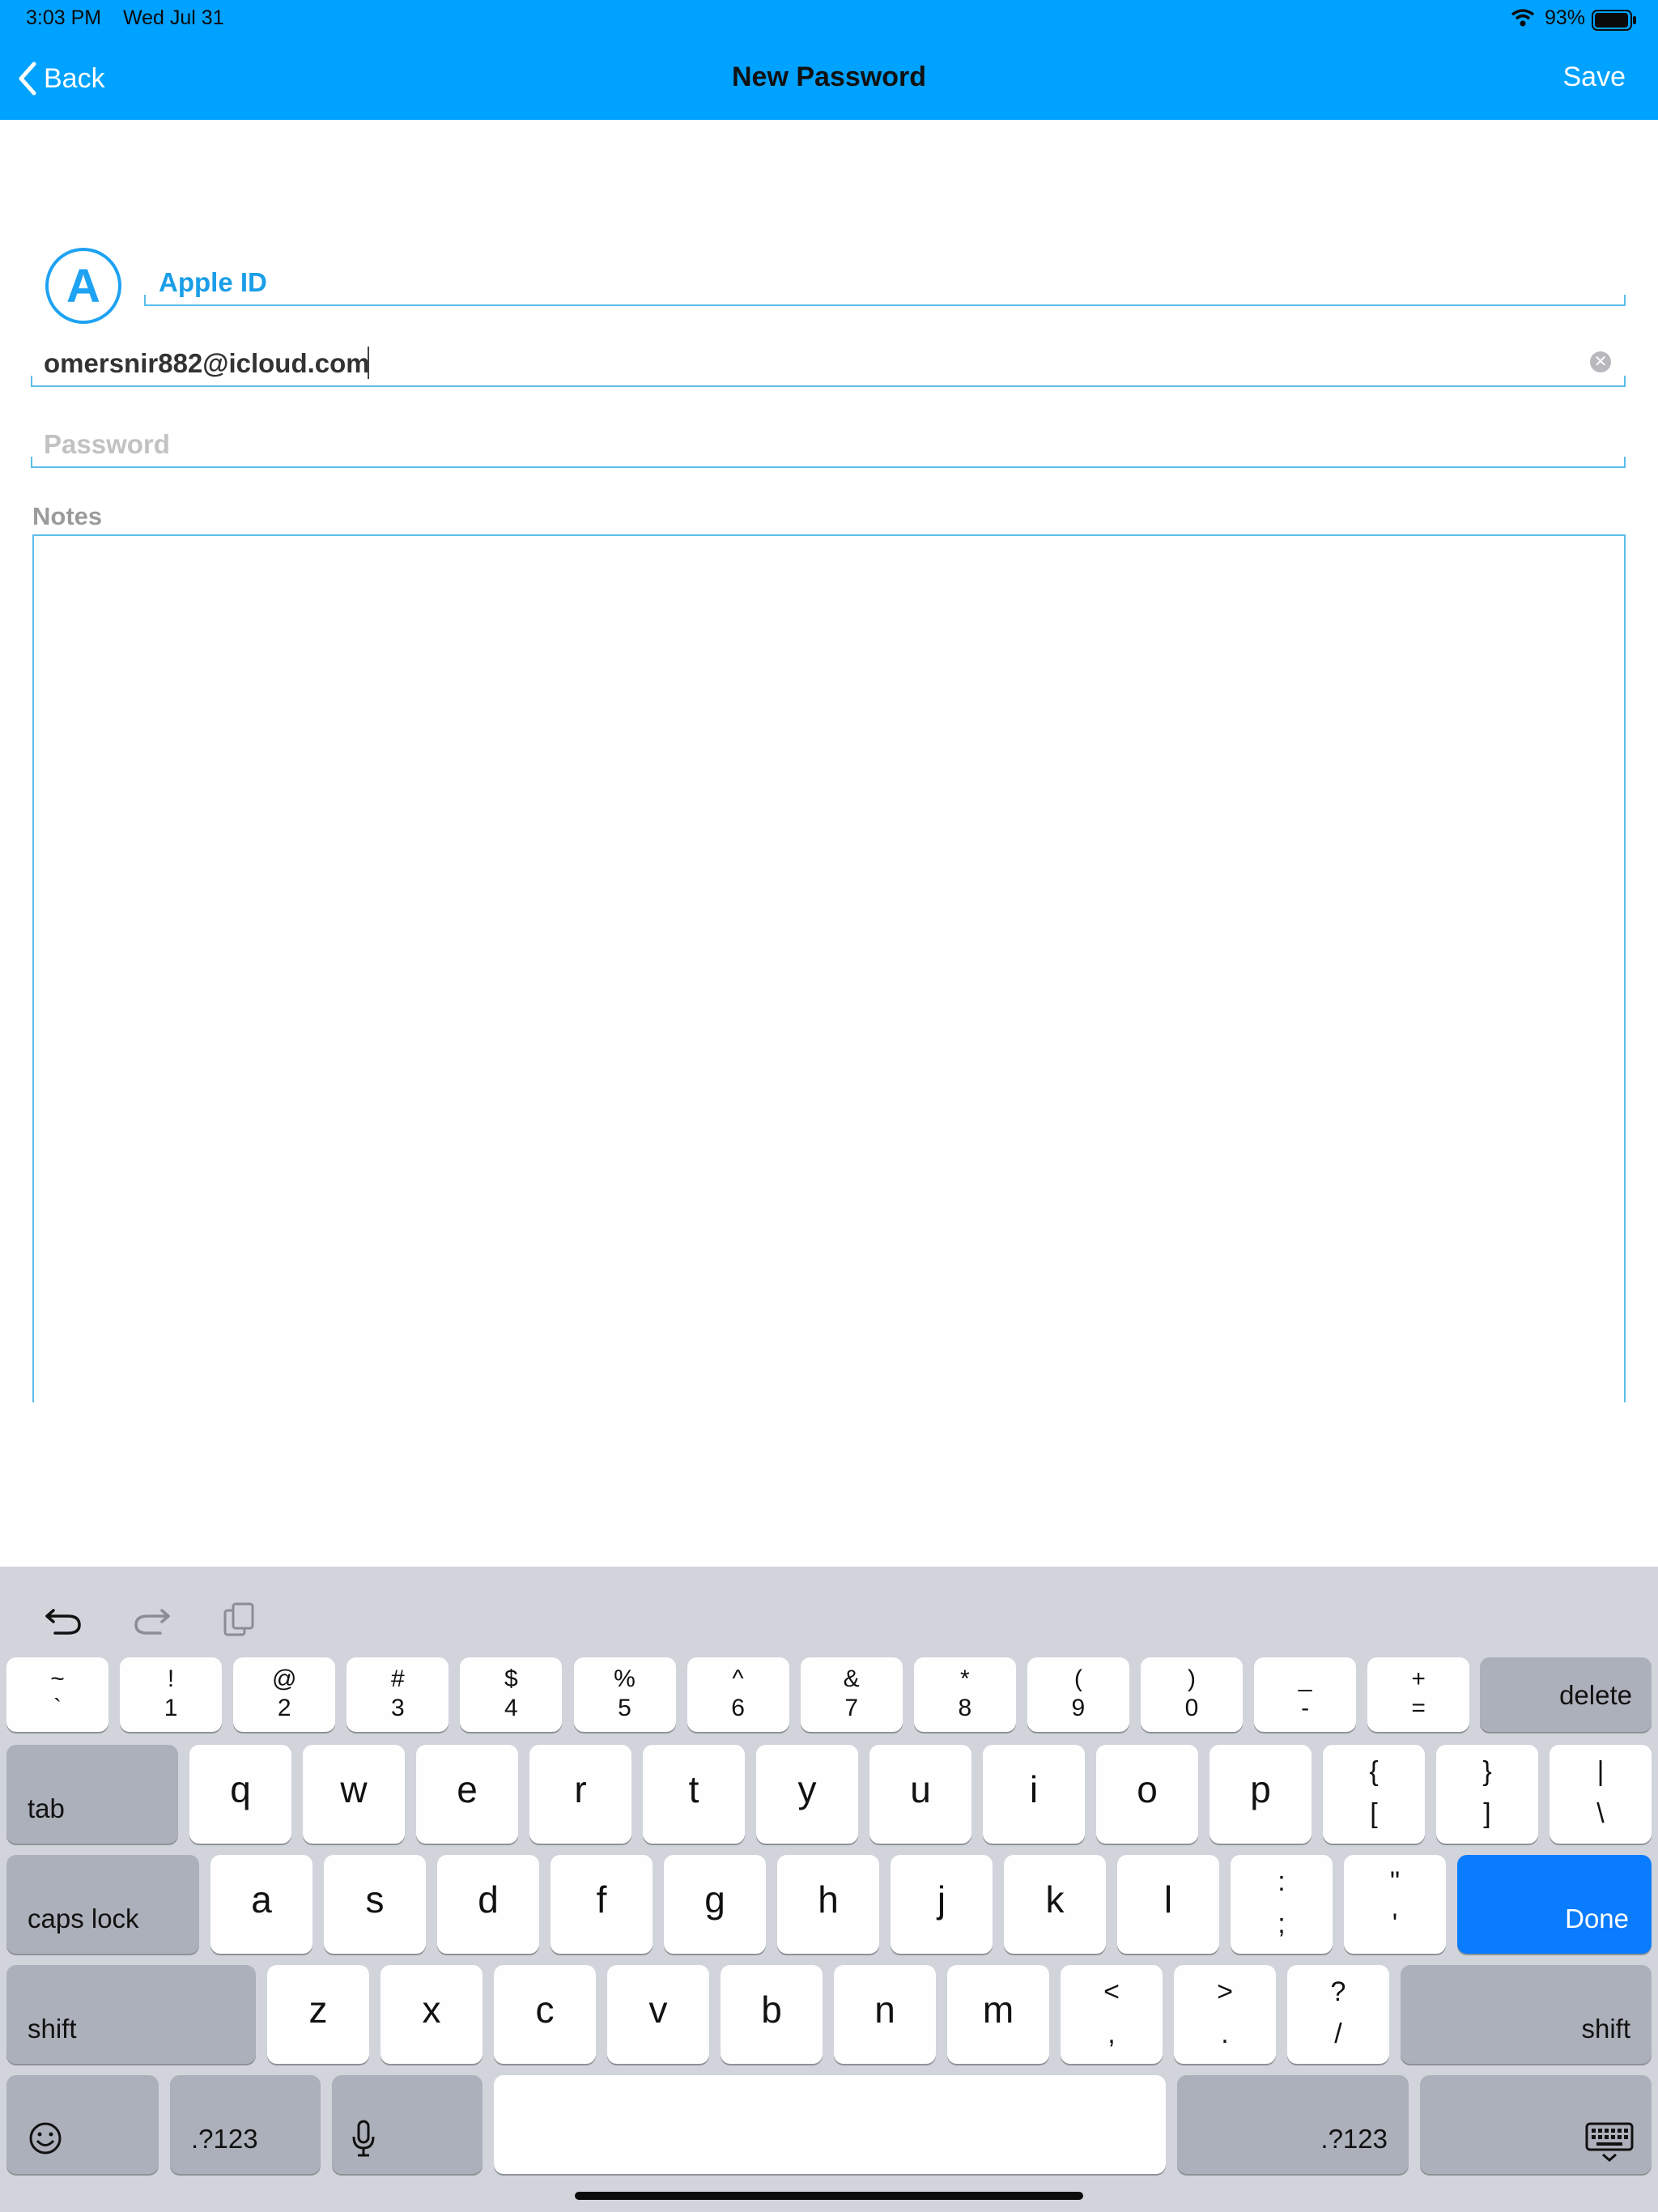 The height and width of the screenshot is (2212, 1658). What do you see at coordinates (1374, 1795) in the screenshot?
I see `key-[: {[` at bounding box center [1374, 1795].